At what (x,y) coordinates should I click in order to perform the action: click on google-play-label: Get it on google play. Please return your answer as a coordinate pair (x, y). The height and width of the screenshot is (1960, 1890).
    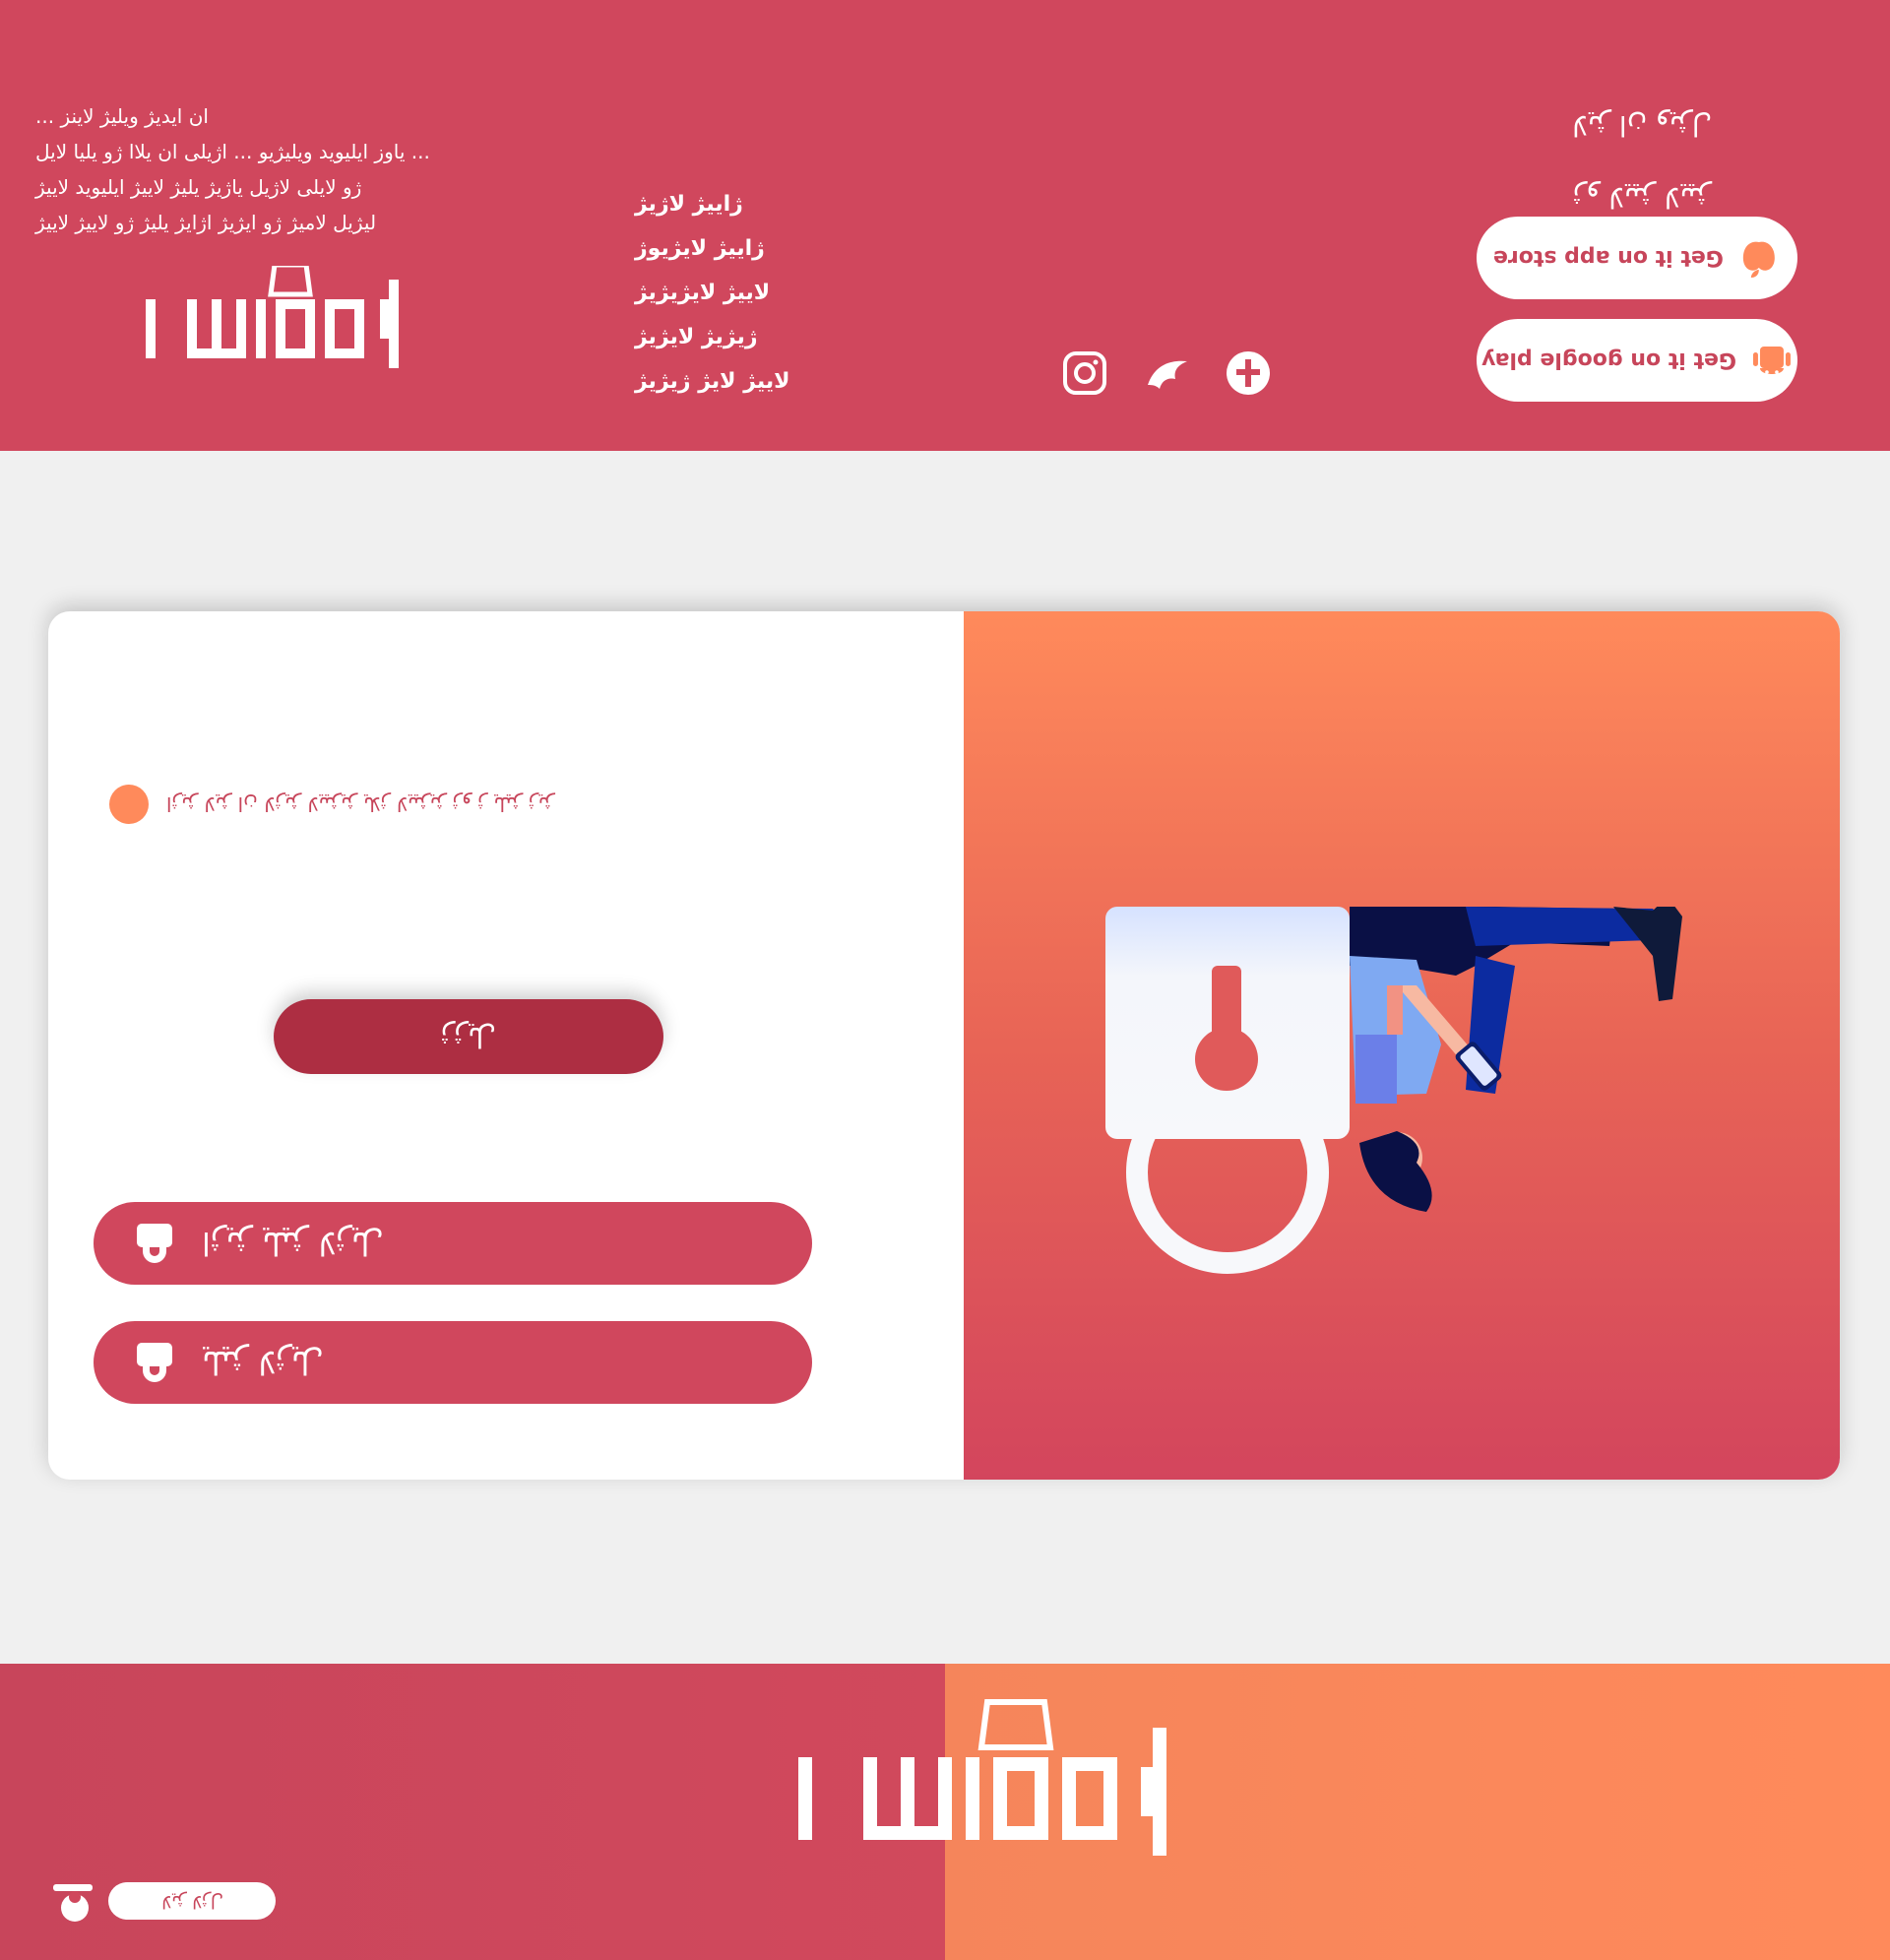
    Looking at the image, I should click on (1608, 360).